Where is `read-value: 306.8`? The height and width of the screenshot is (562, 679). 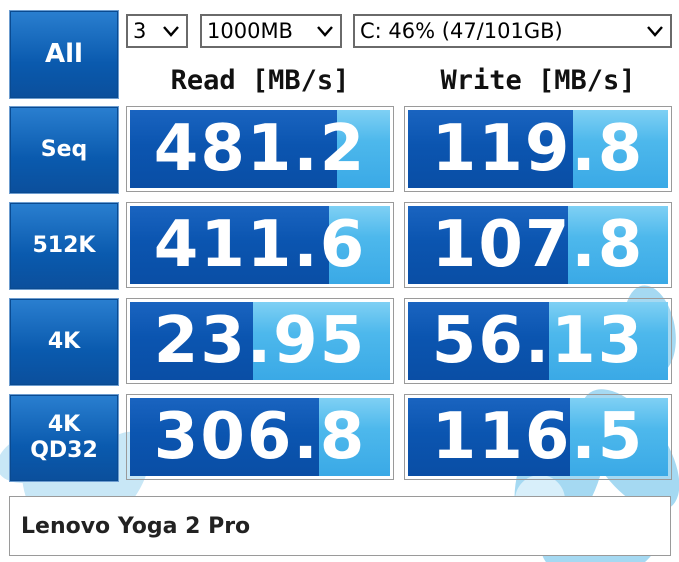 read-value: 306.8 is located at coordinates (260, 437).